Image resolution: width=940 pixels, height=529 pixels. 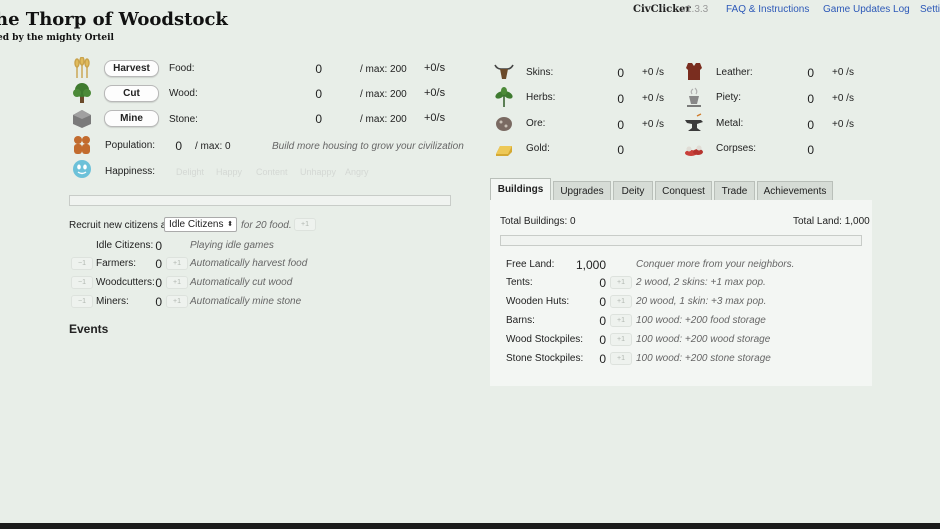 I want to click on mine-button: Mine, so click(x=131, y=118).